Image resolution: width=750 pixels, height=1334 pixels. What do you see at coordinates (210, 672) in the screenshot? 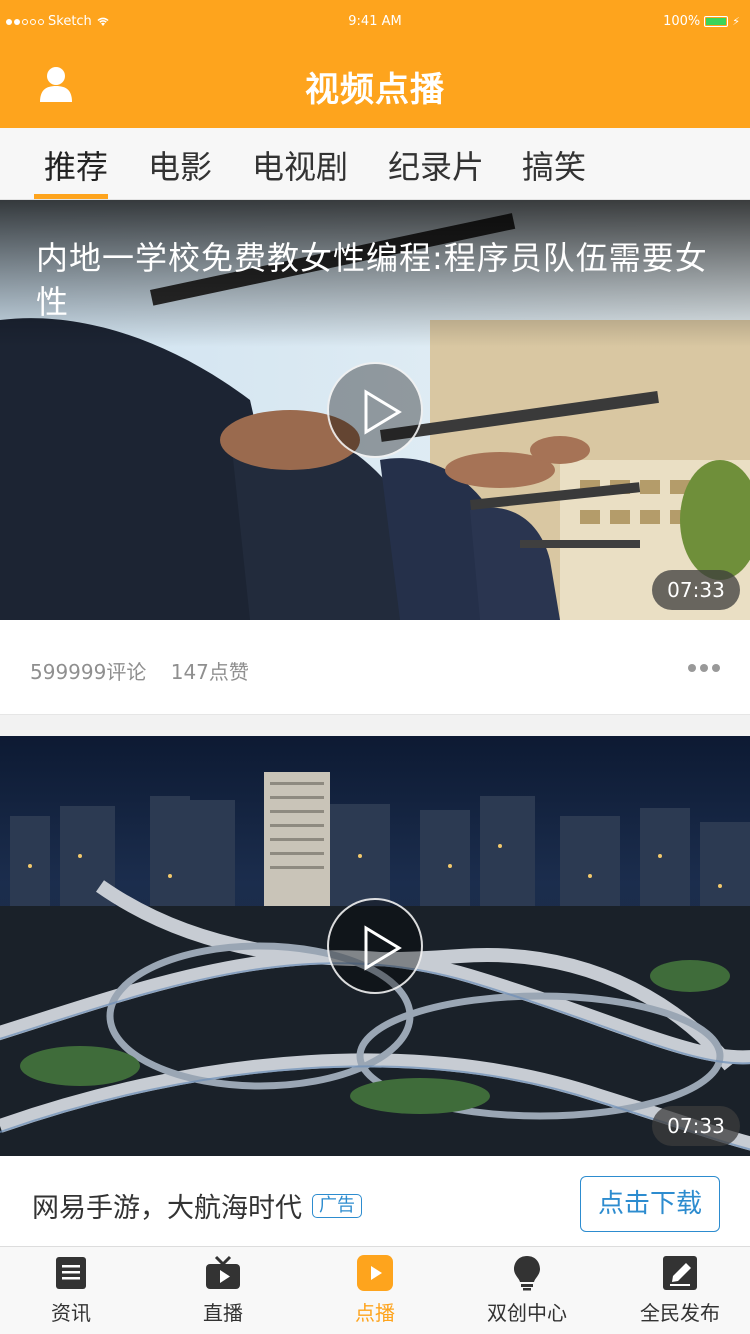
I see `like-count: 147点赞` at bounding box center [210, 672].